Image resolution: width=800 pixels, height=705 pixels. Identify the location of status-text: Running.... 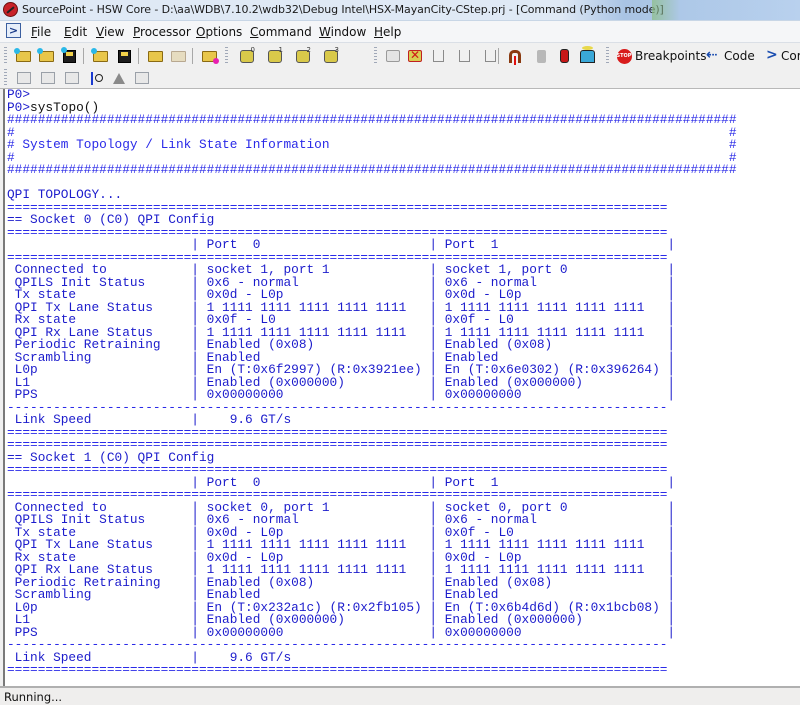
(33, 697).